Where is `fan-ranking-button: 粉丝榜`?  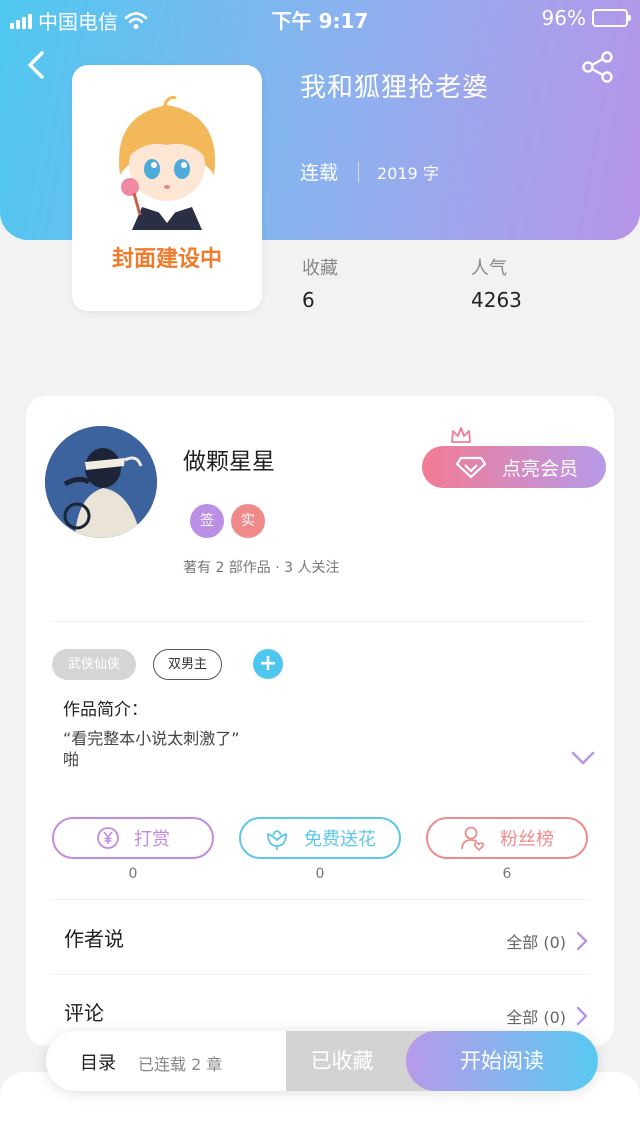 fan-ranking-button: 粉丝榜 is located at coordinates (507, 838).